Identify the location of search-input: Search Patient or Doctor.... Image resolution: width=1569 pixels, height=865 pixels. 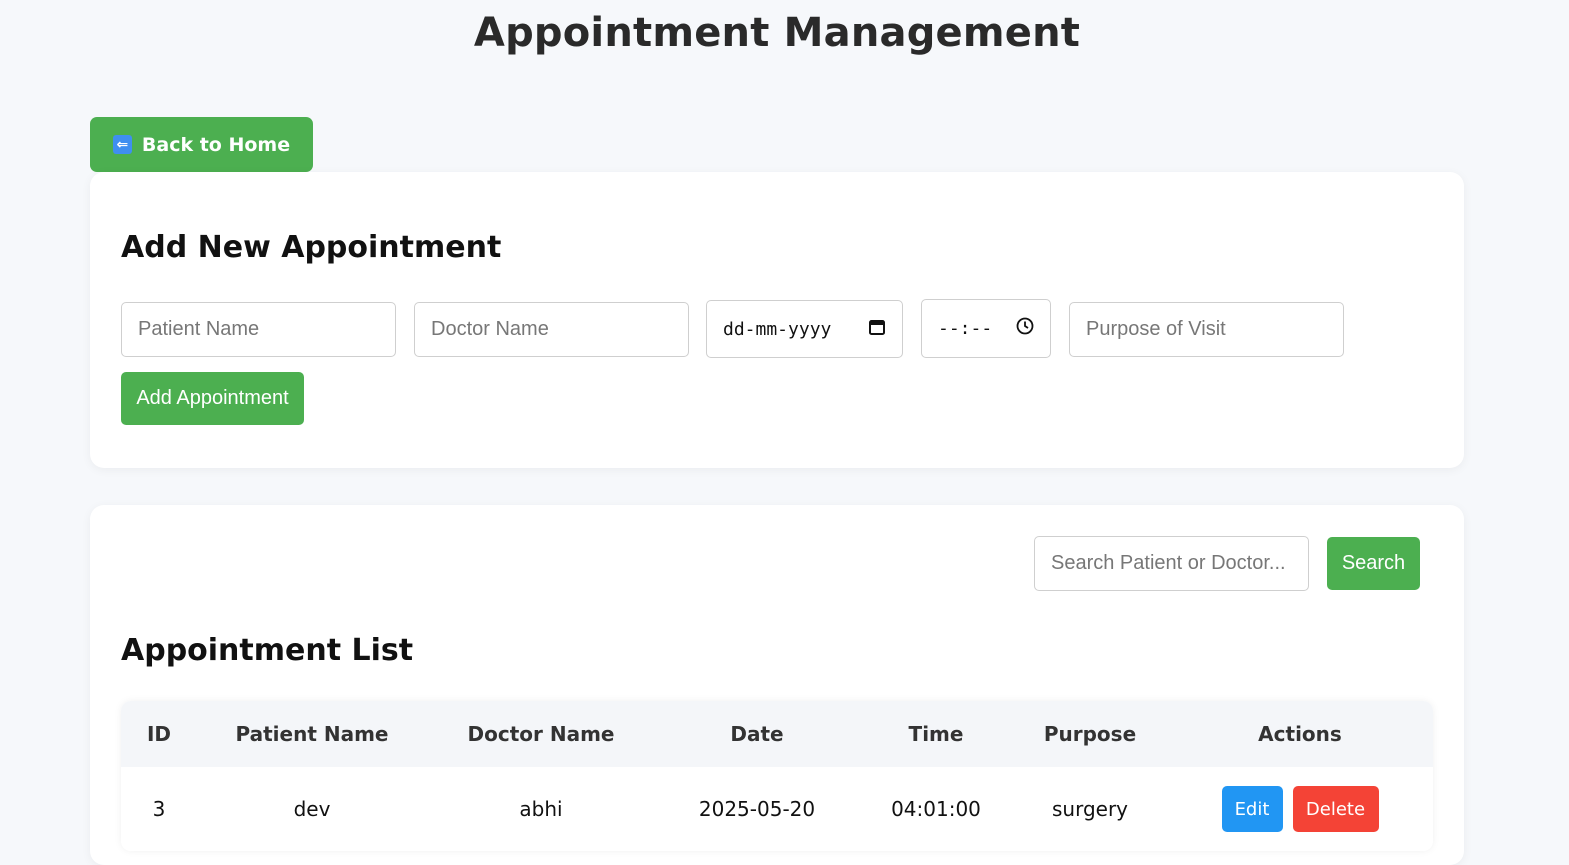
(1171, 563).